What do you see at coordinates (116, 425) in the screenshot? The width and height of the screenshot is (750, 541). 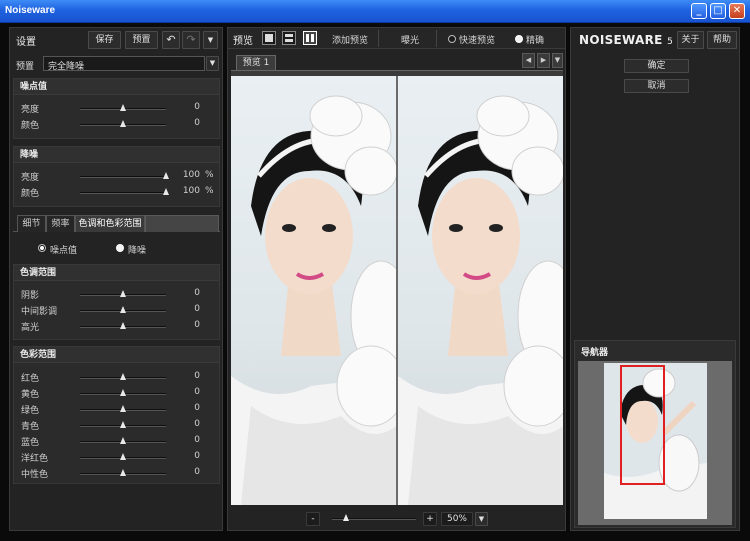 I see `slider-row: 青色 0` at bounding box center [116, 425].